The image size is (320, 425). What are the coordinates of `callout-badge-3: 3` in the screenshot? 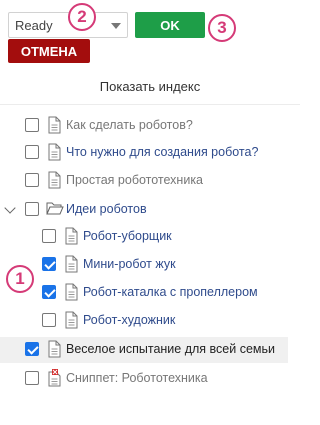 It's located at (222, 28).